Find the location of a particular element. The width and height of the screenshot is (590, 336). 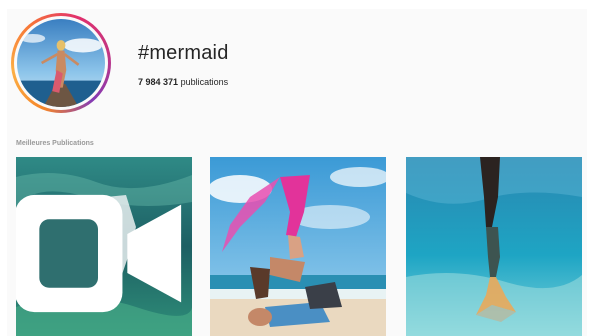

post-count: 7 984 371 publications is located at coordinates (183, 82).